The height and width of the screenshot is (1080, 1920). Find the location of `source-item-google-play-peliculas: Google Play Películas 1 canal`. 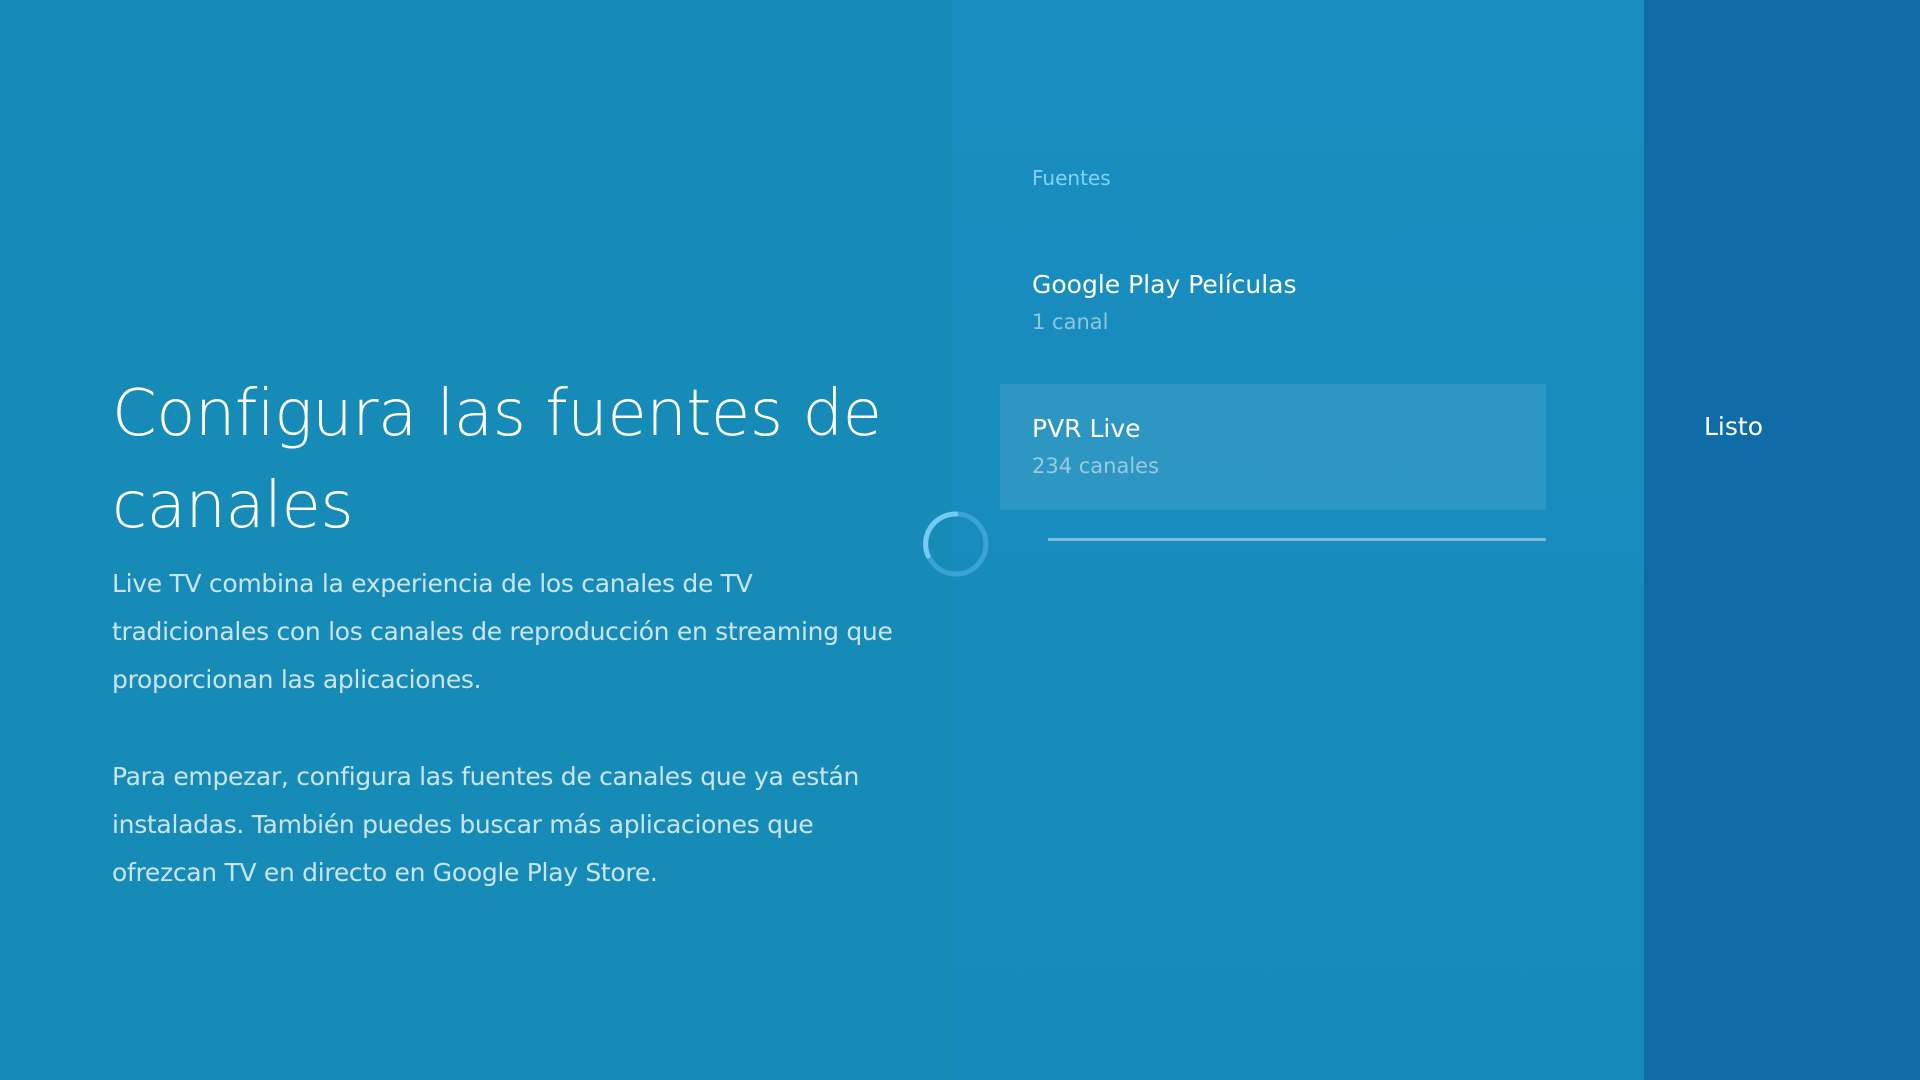

source-item-google-play-peliculas: Google Play Películas 1 canal is located at coordinates (1273, 303).